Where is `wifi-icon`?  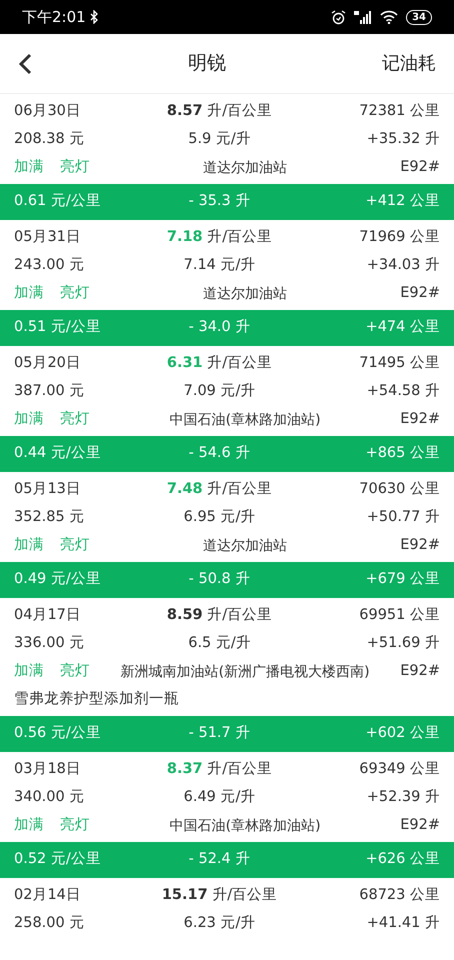
wifi-icon is located at coordinates (389, 17).